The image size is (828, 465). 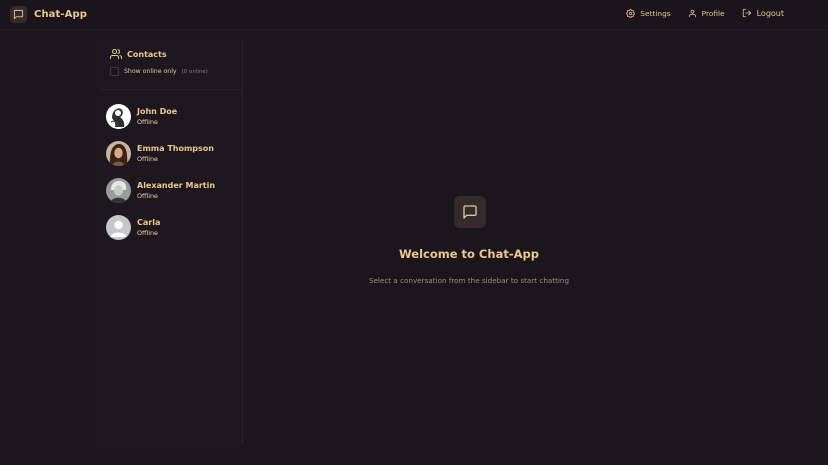 I want to click on brand-link: Chat-App, so click(x=48, y=14).